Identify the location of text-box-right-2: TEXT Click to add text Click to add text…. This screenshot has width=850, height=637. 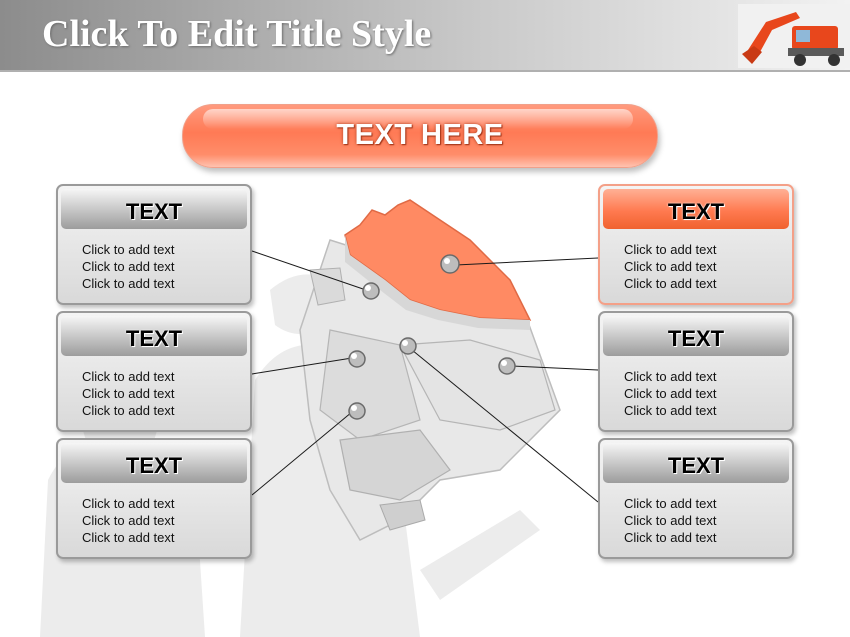
(696, 371).